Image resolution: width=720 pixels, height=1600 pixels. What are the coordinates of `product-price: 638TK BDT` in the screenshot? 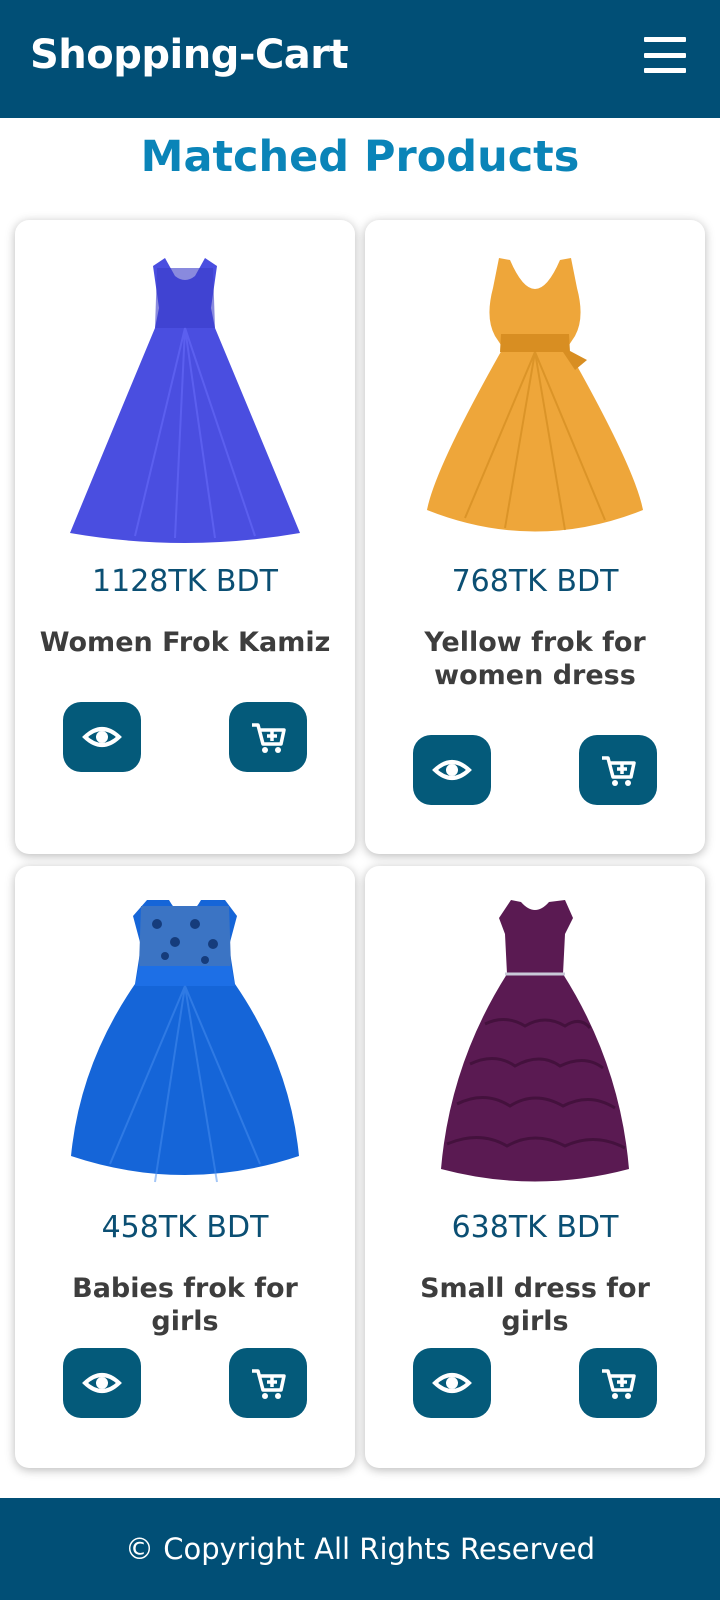 It's located at (535, 1227).